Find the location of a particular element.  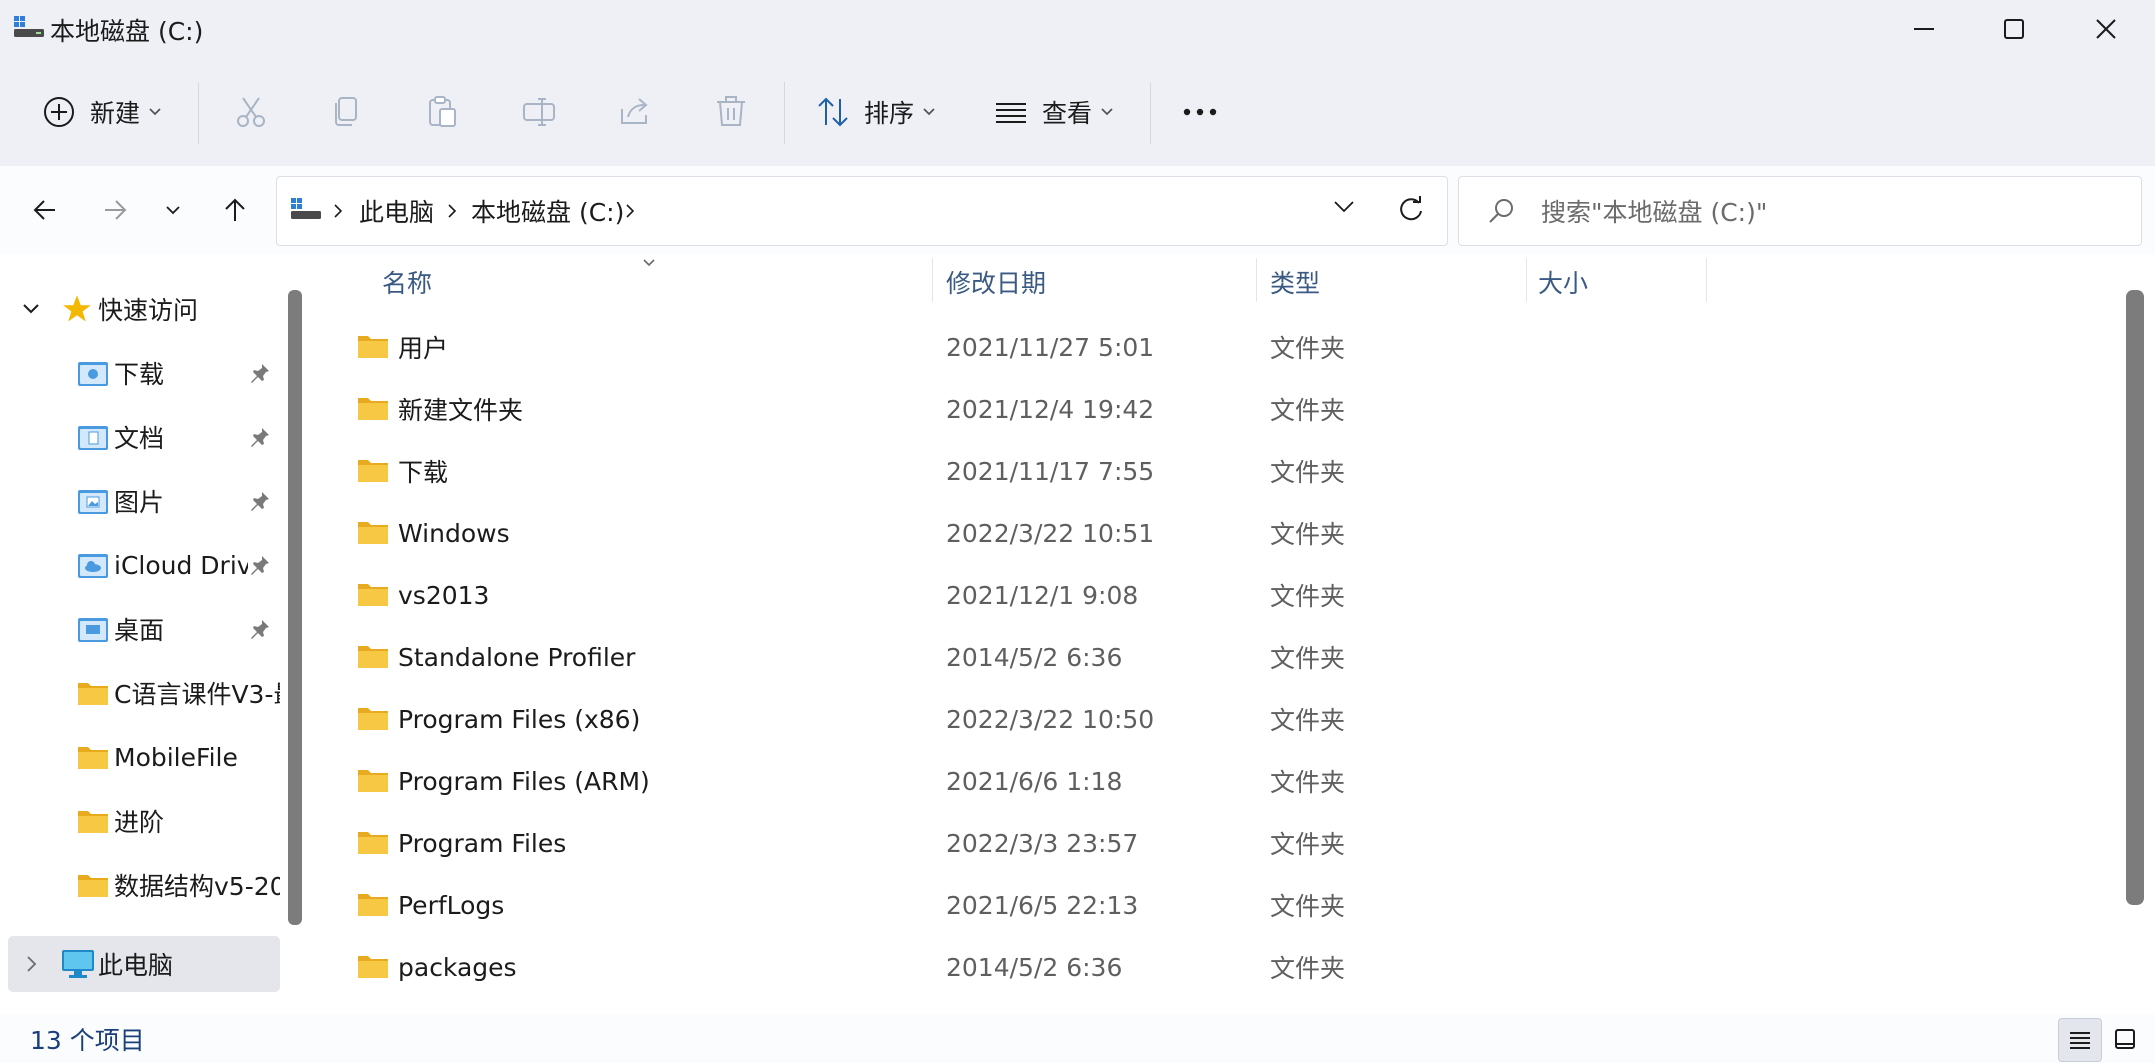

search-box: 搜索"本地磁盘 (C:)" is located at coordinates (1800, 211).